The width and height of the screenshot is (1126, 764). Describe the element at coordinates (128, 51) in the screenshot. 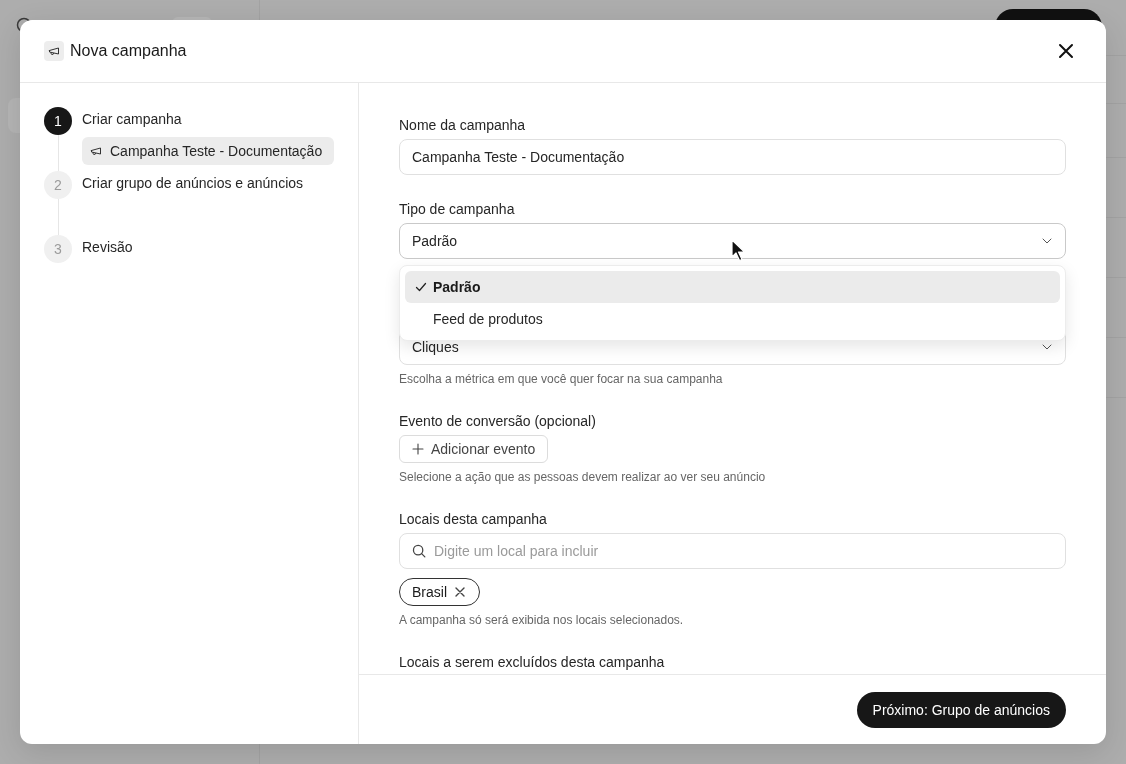

I see `dialog-title: Nova campanha` at that location.